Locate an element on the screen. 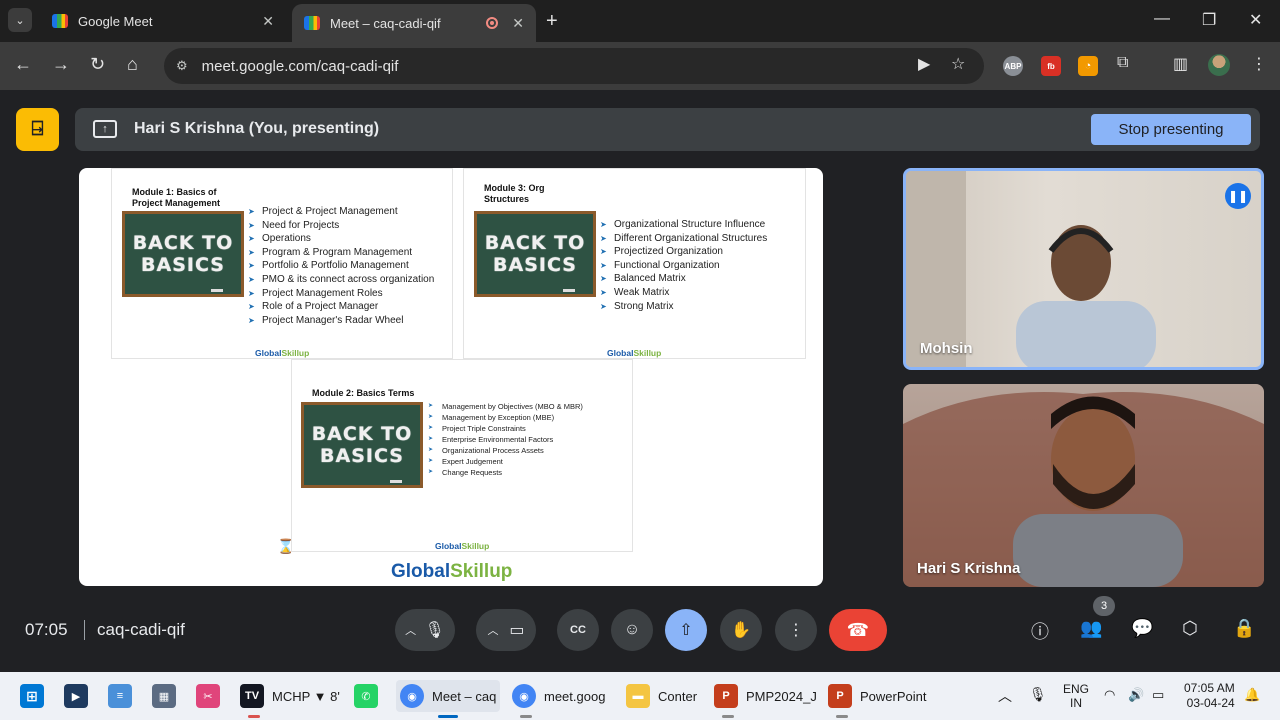  list-item: Operations is located at coordinates (343, 239).